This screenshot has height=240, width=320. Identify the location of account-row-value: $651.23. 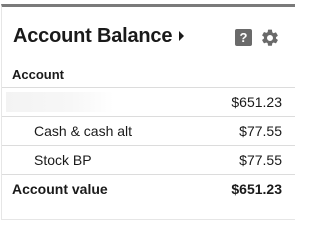
(256, 102).